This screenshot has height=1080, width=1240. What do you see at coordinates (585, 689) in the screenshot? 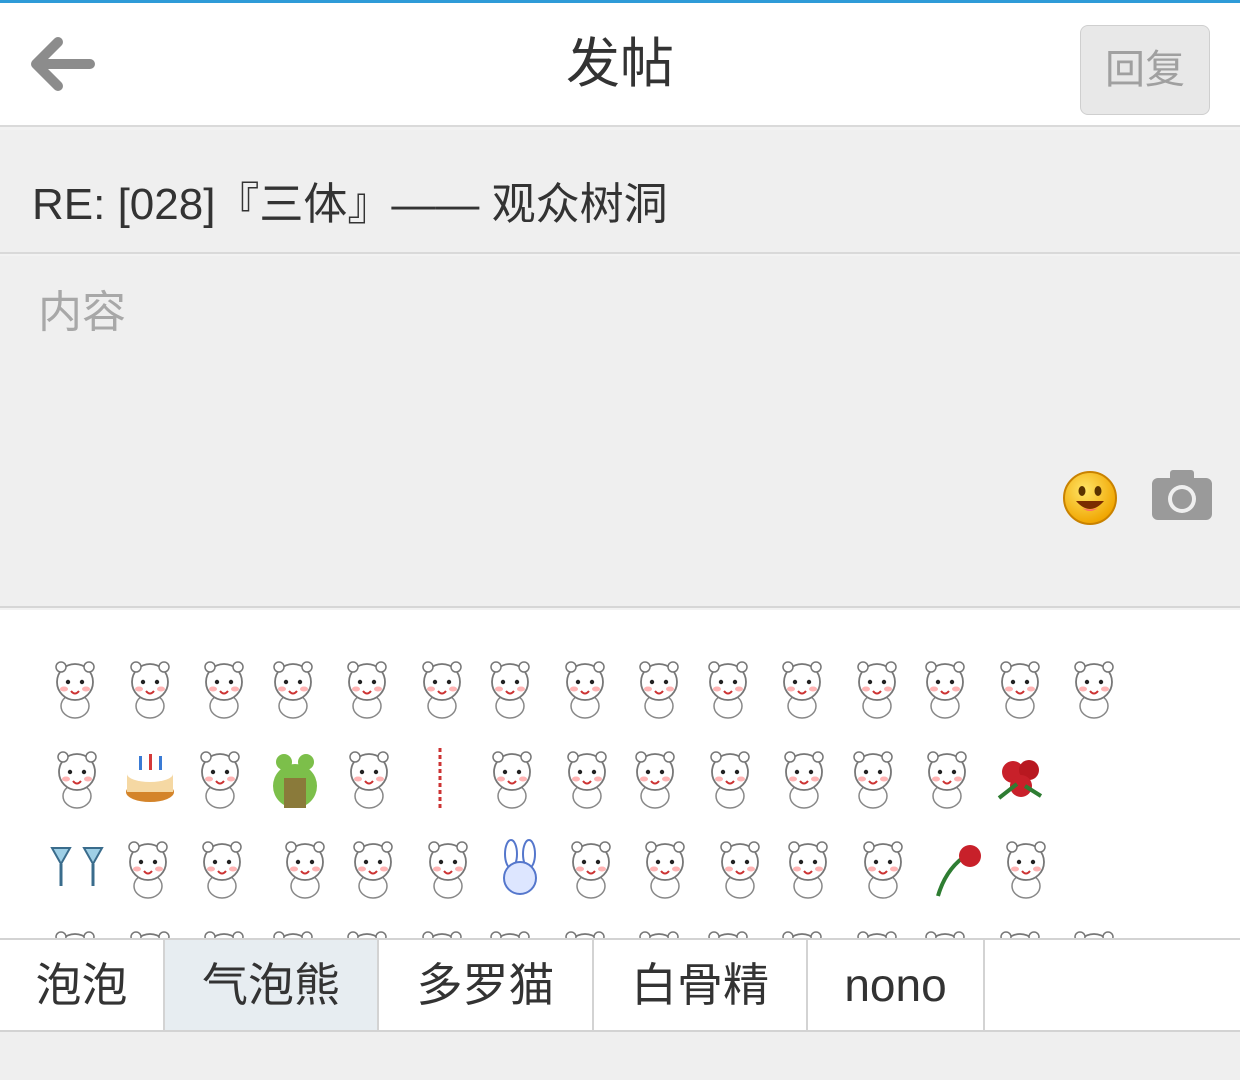
I see `sticker-bear-sulk` at bounding box center [585, 689].